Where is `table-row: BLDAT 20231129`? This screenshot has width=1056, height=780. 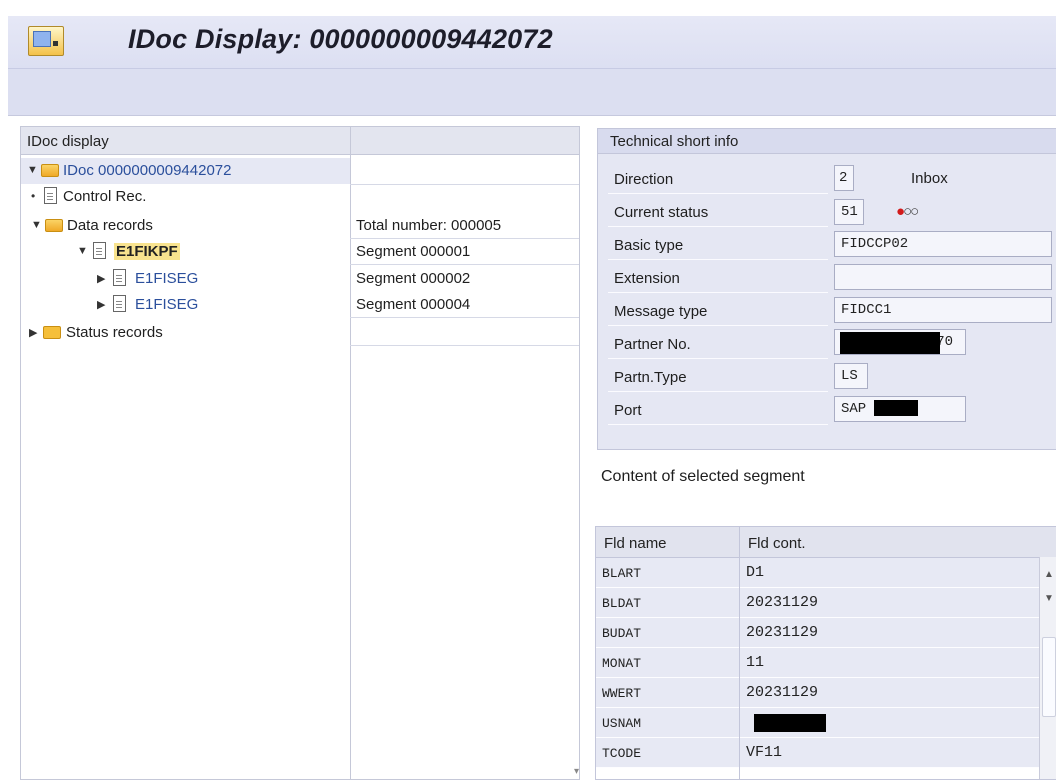
table-row: BLDAT 20231129 is located at coordinates (817, 603).